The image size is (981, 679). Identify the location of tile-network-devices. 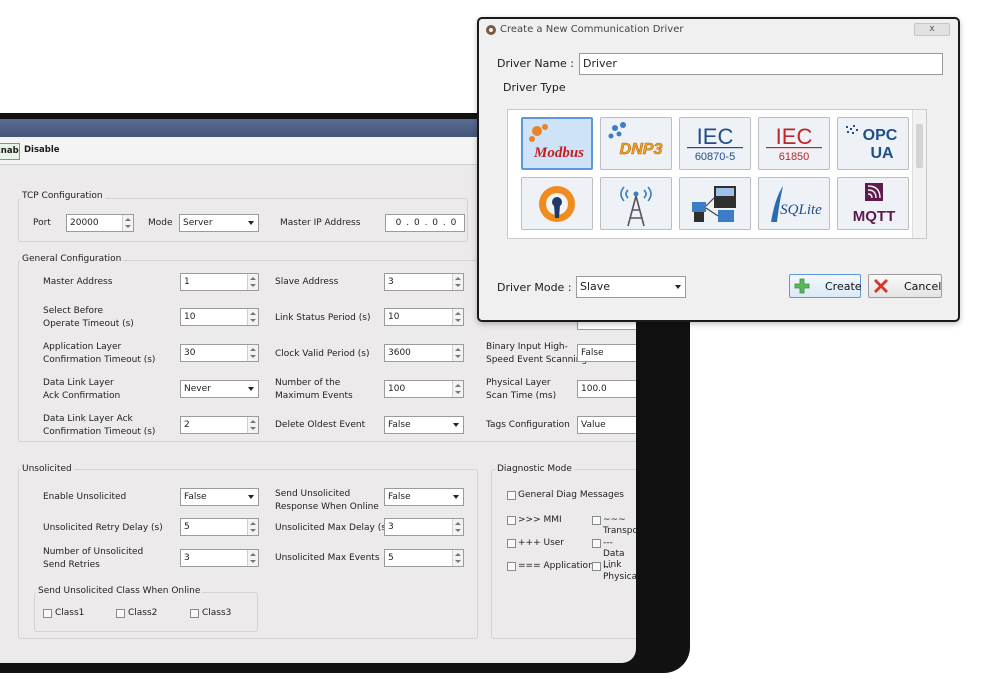
(715, 203).